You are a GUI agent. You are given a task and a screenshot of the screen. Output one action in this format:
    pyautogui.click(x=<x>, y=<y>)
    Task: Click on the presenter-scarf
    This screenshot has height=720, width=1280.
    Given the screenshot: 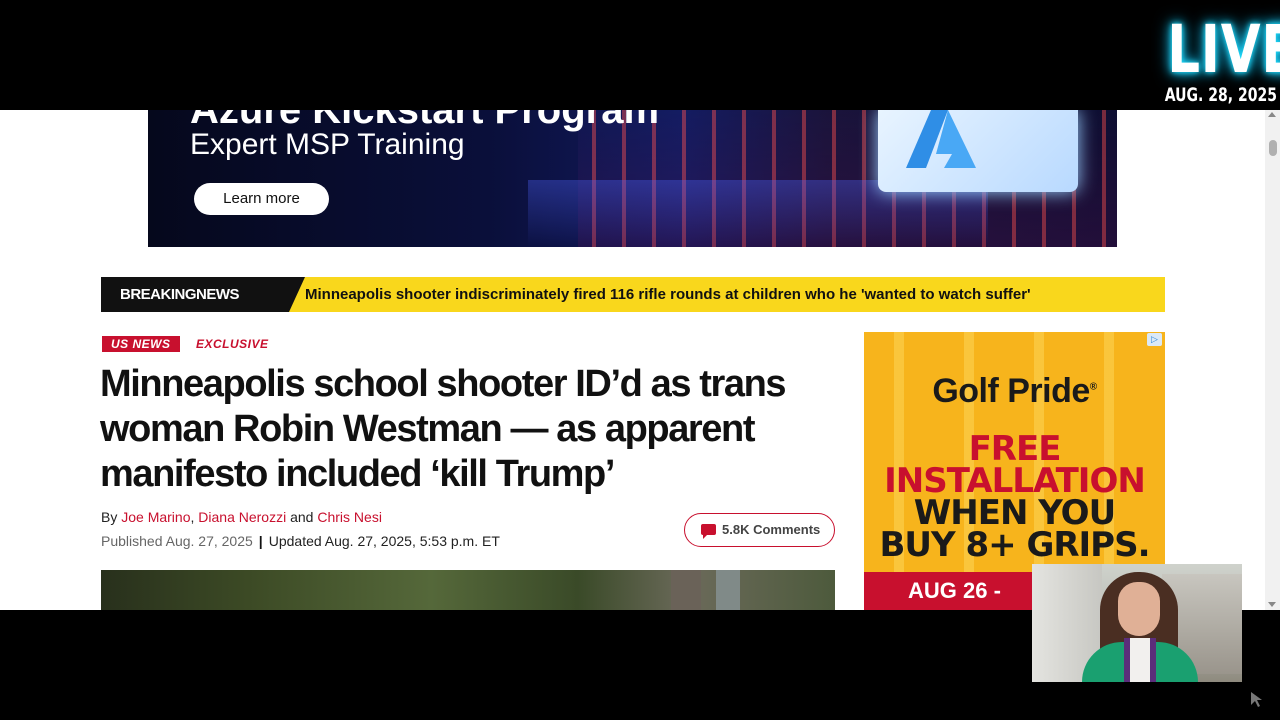 What is the action you would take?
    pyautogui.click(x=1140, y=660)
    